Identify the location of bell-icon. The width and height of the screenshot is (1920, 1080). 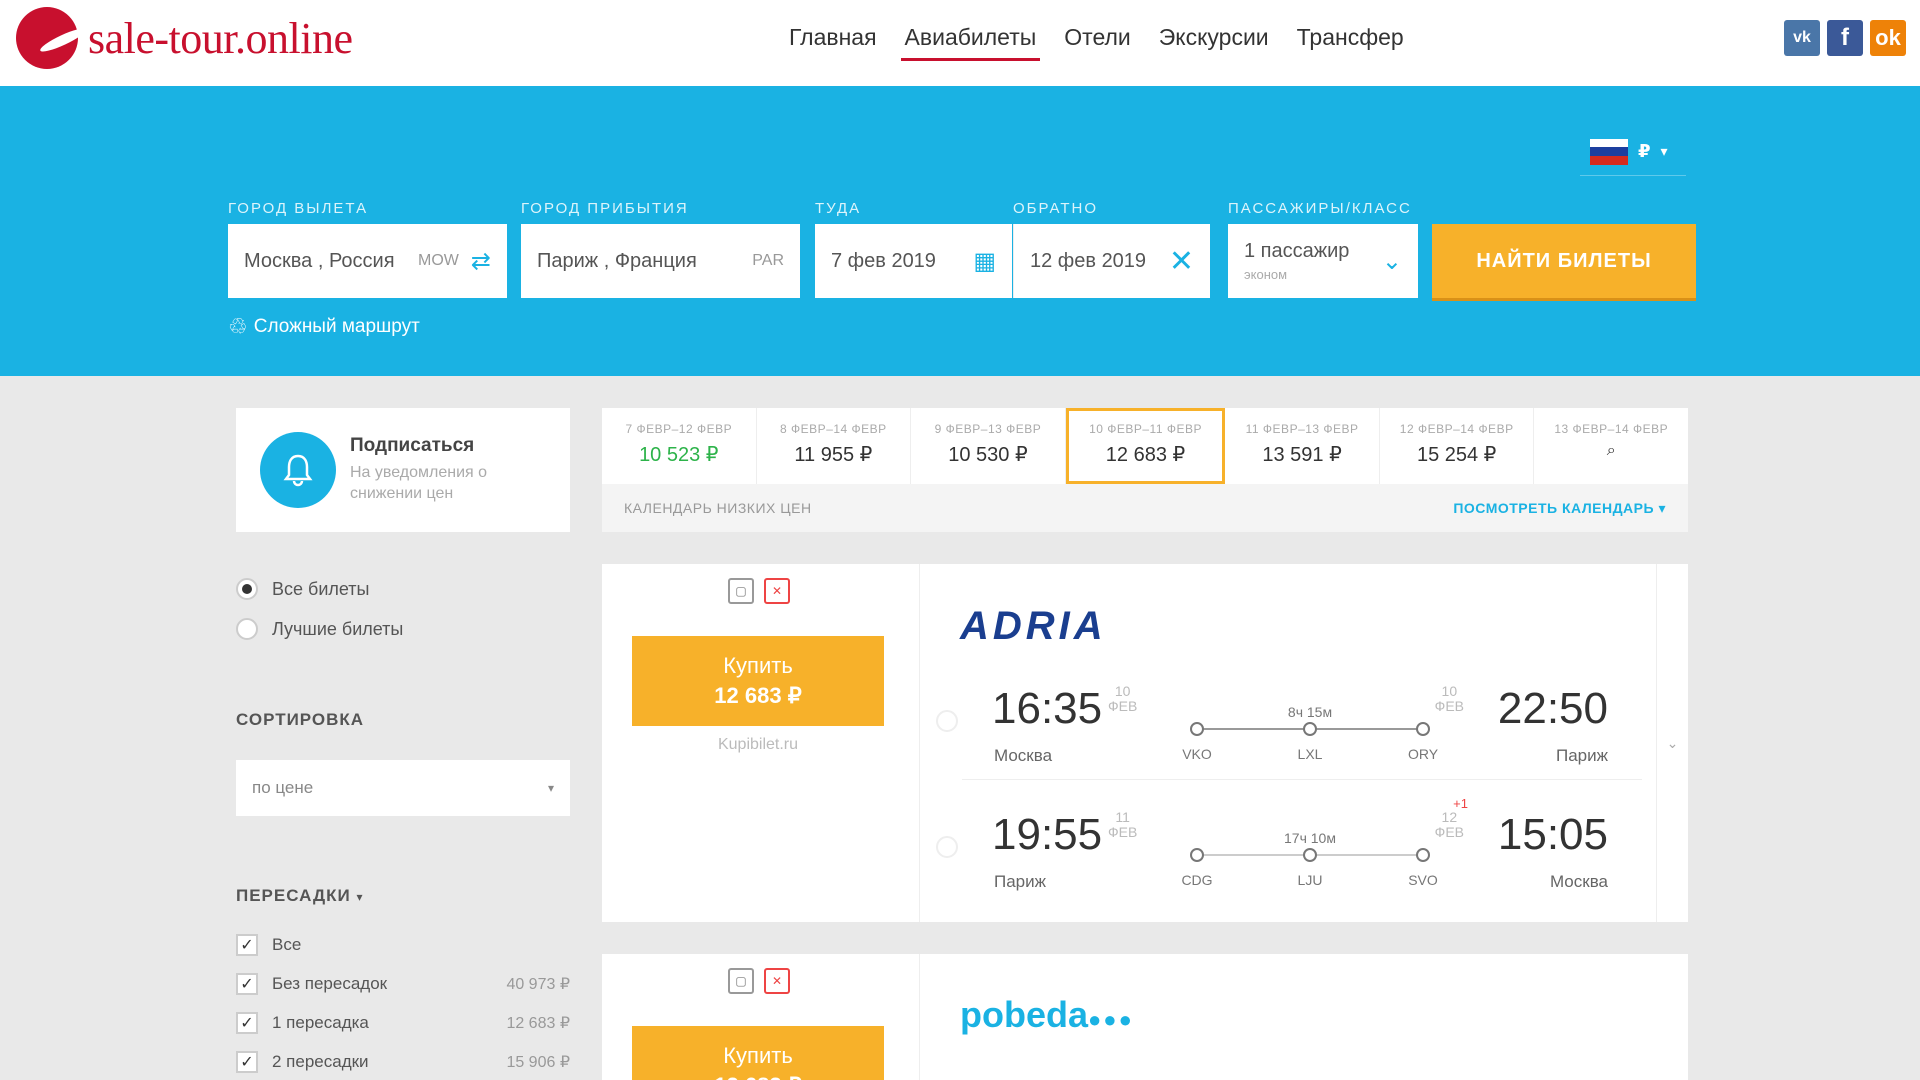
(298, 470).